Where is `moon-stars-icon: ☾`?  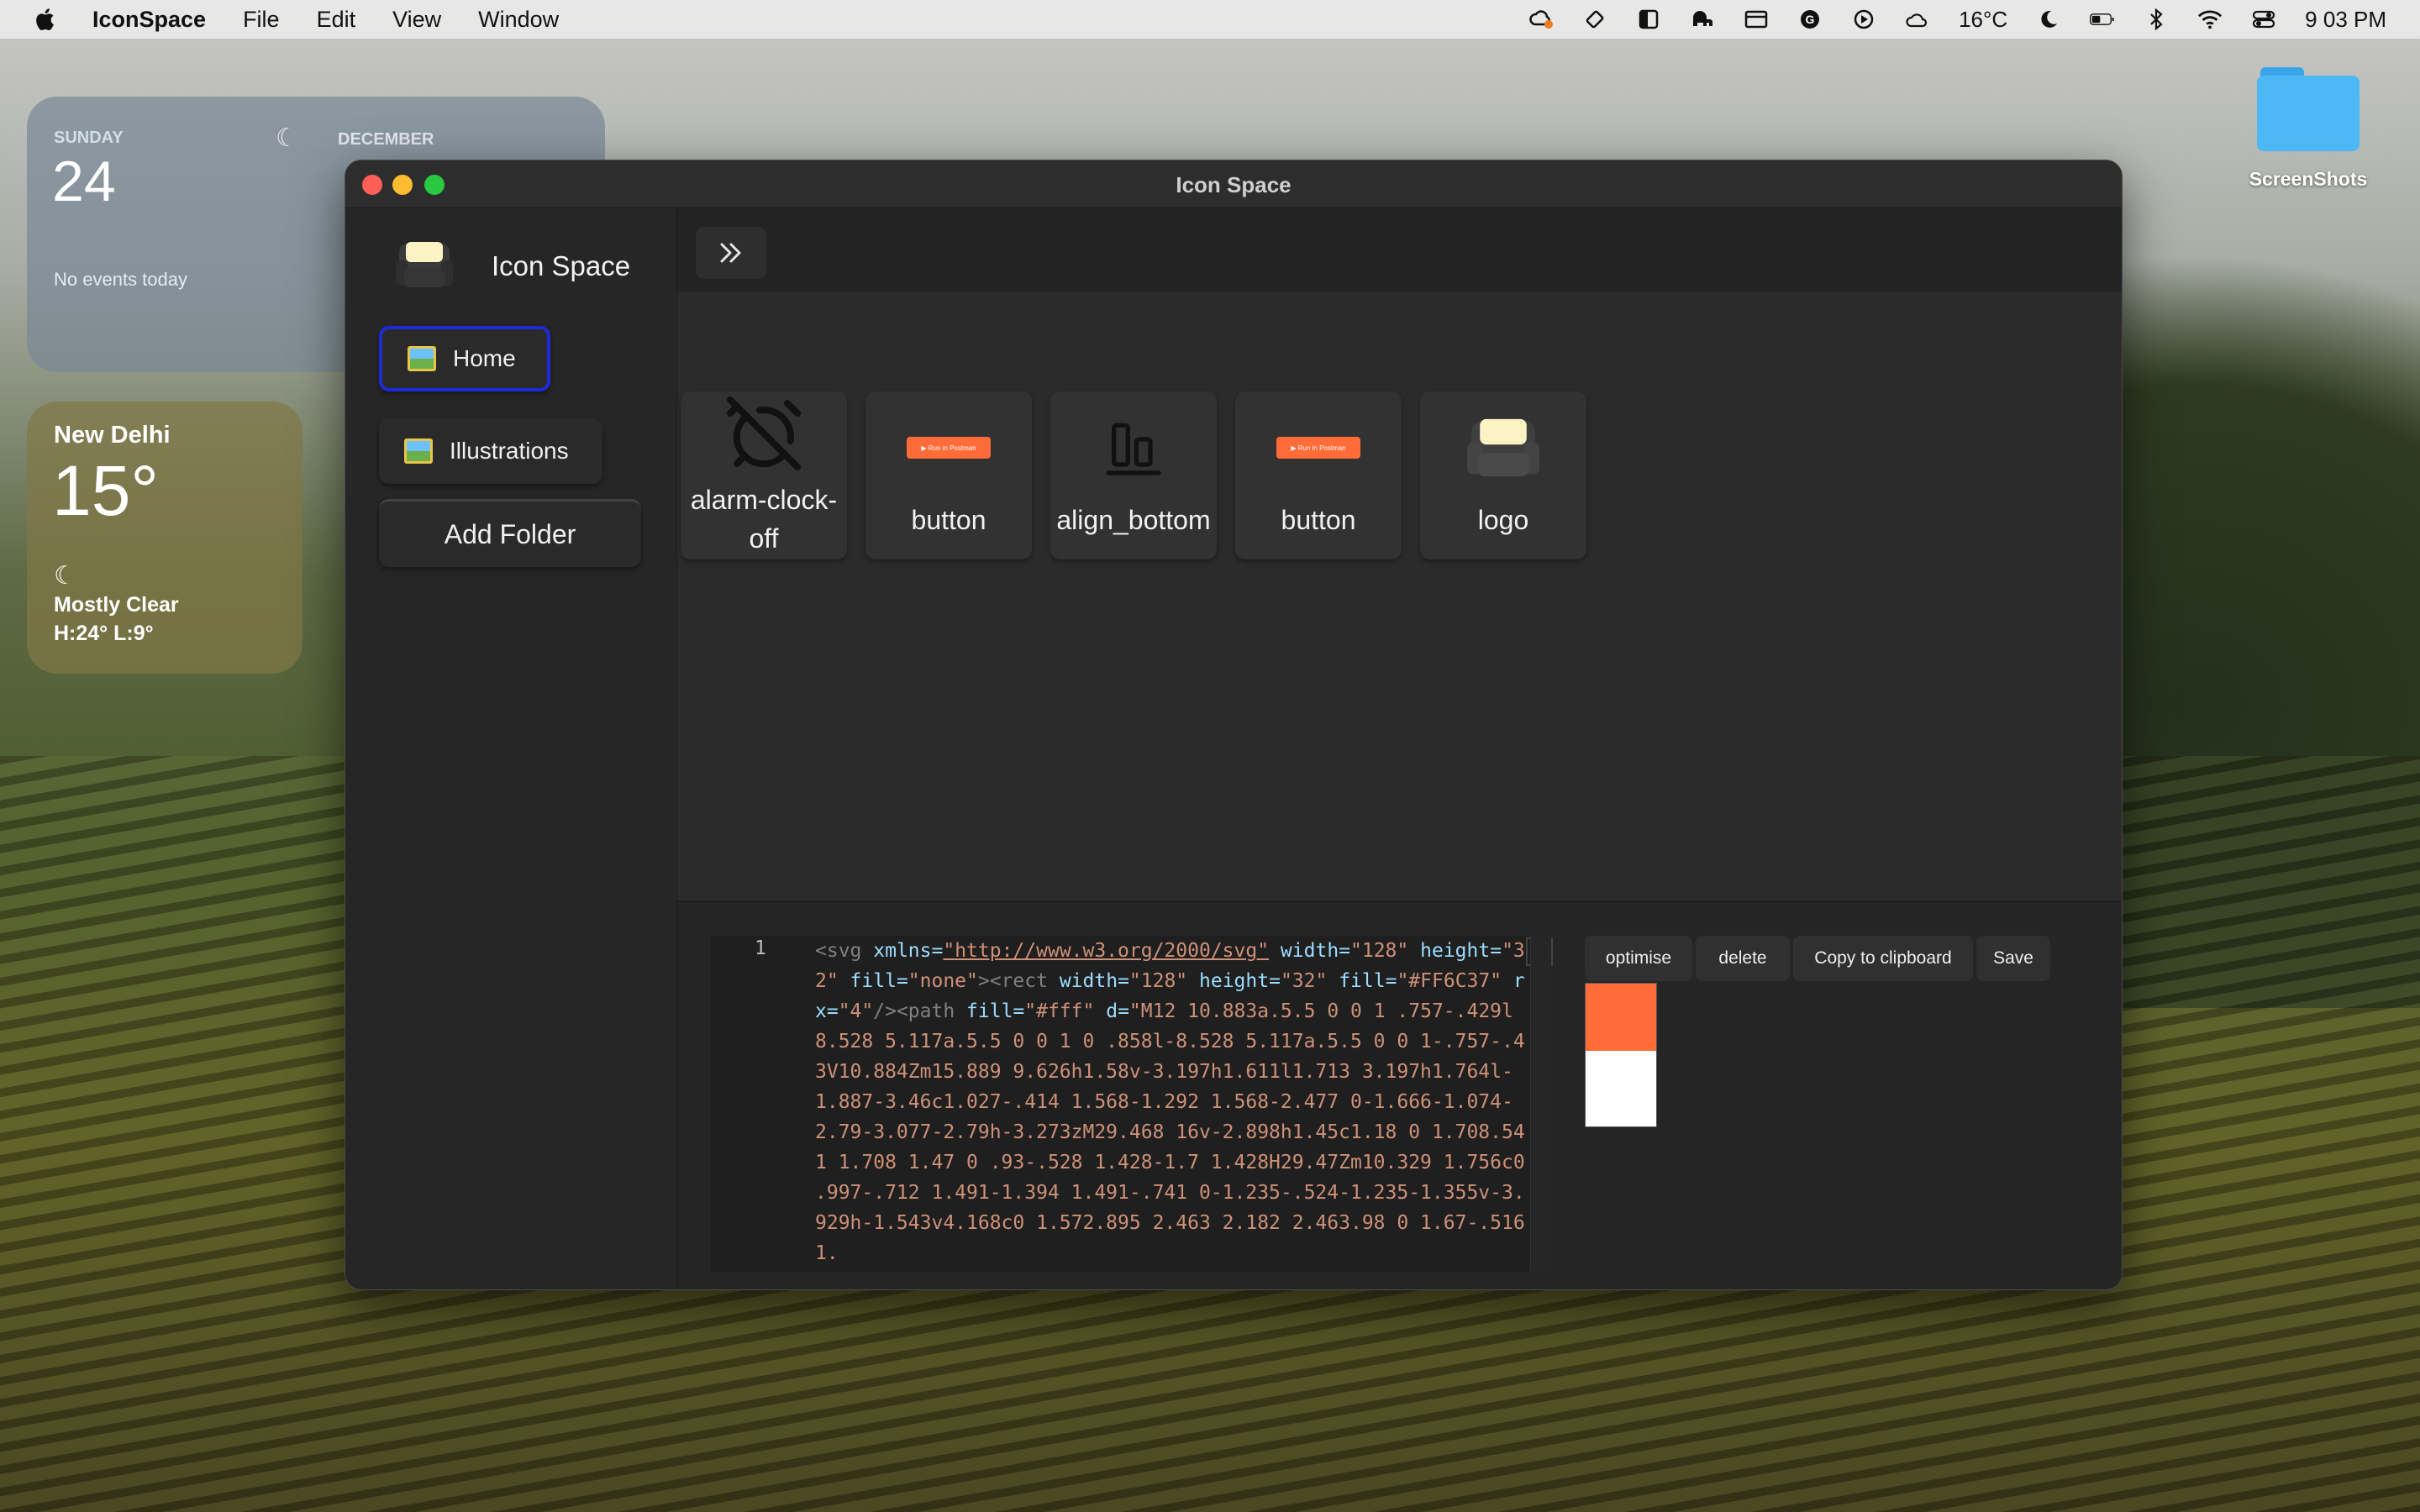 moon-stars-icon: ☾ is located at coordinates (65, 576).